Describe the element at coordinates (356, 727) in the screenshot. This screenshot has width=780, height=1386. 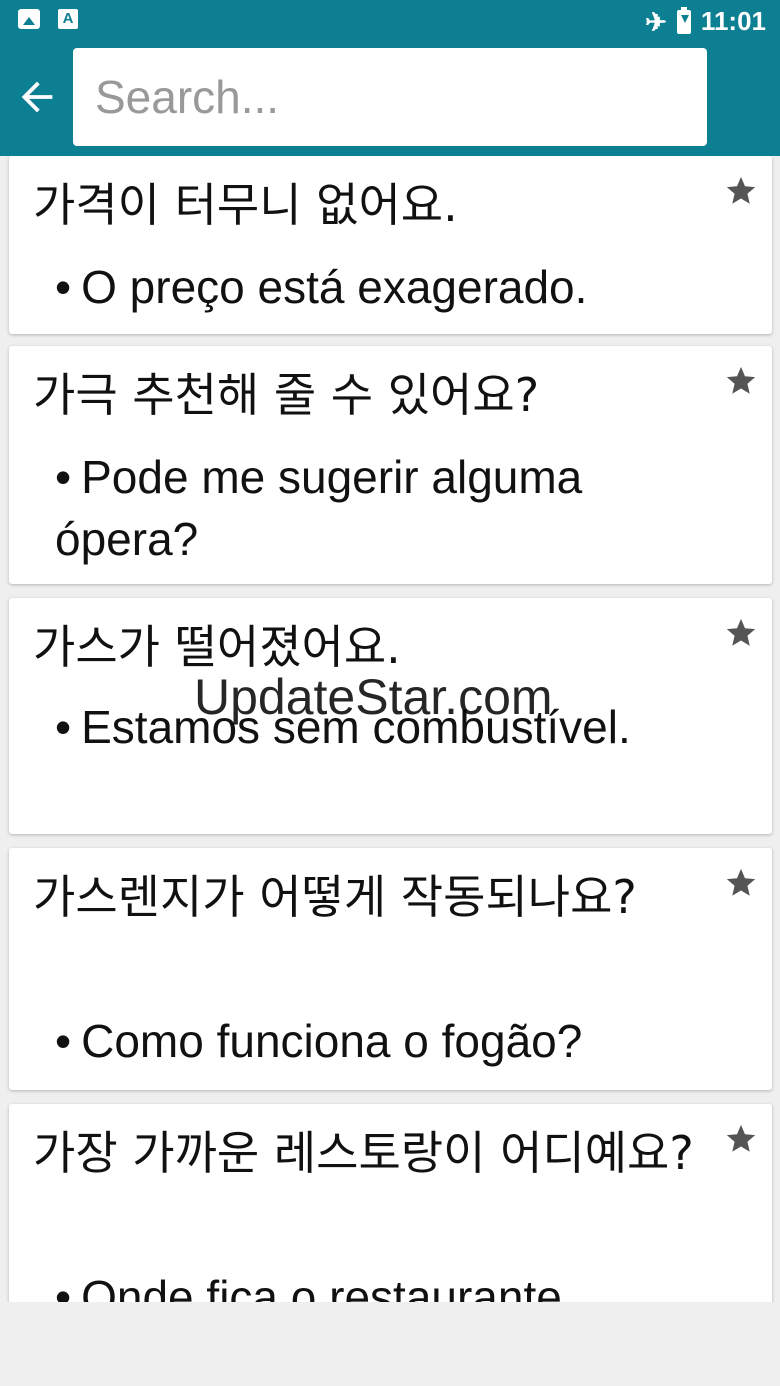
I see `translation-label: Estamos sem combustível.` at that location.